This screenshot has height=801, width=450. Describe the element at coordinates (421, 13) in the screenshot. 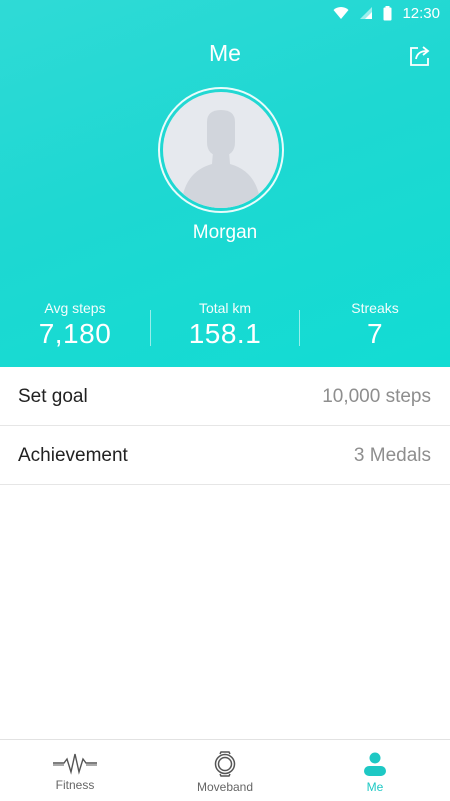

I see `clock: 12:30` at that location.